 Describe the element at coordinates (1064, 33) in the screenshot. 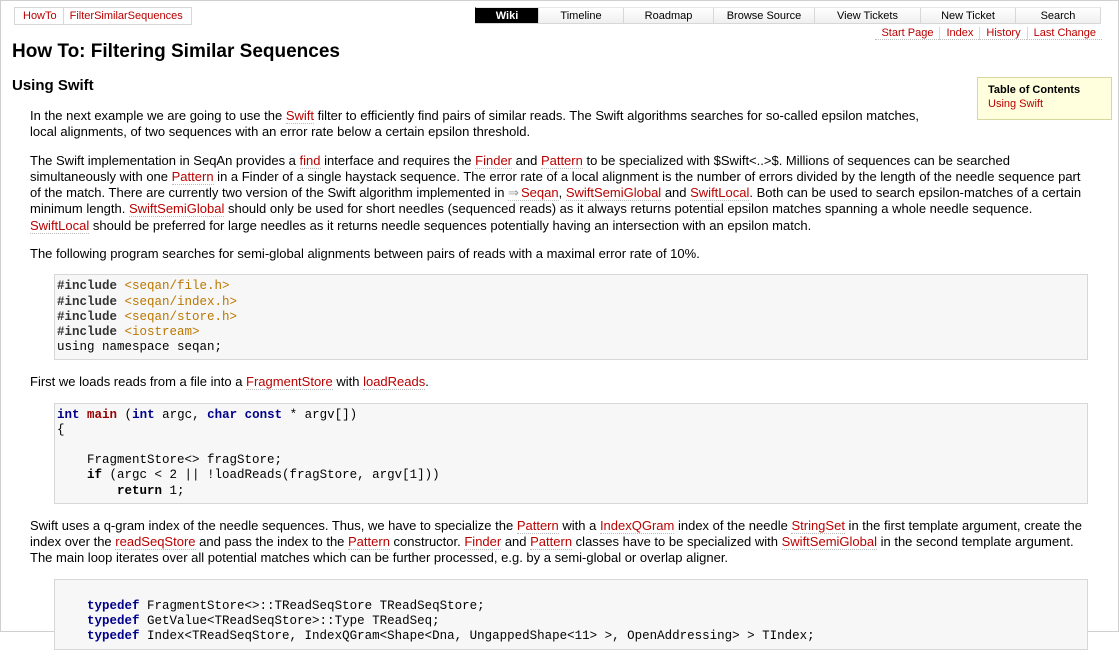

I see `last-change-link: Last Change` at that location.